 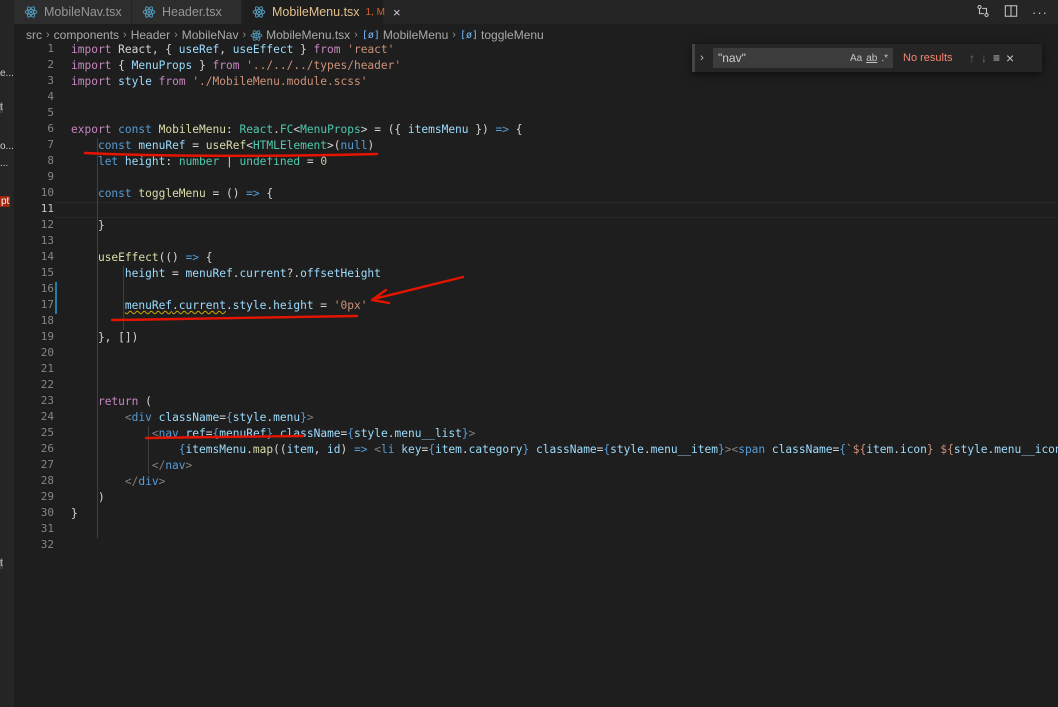 What do you see at coordinates (984, 58) in the screenshot?
I see `next-match-icon: ↓` at bounding box center [984, 58].